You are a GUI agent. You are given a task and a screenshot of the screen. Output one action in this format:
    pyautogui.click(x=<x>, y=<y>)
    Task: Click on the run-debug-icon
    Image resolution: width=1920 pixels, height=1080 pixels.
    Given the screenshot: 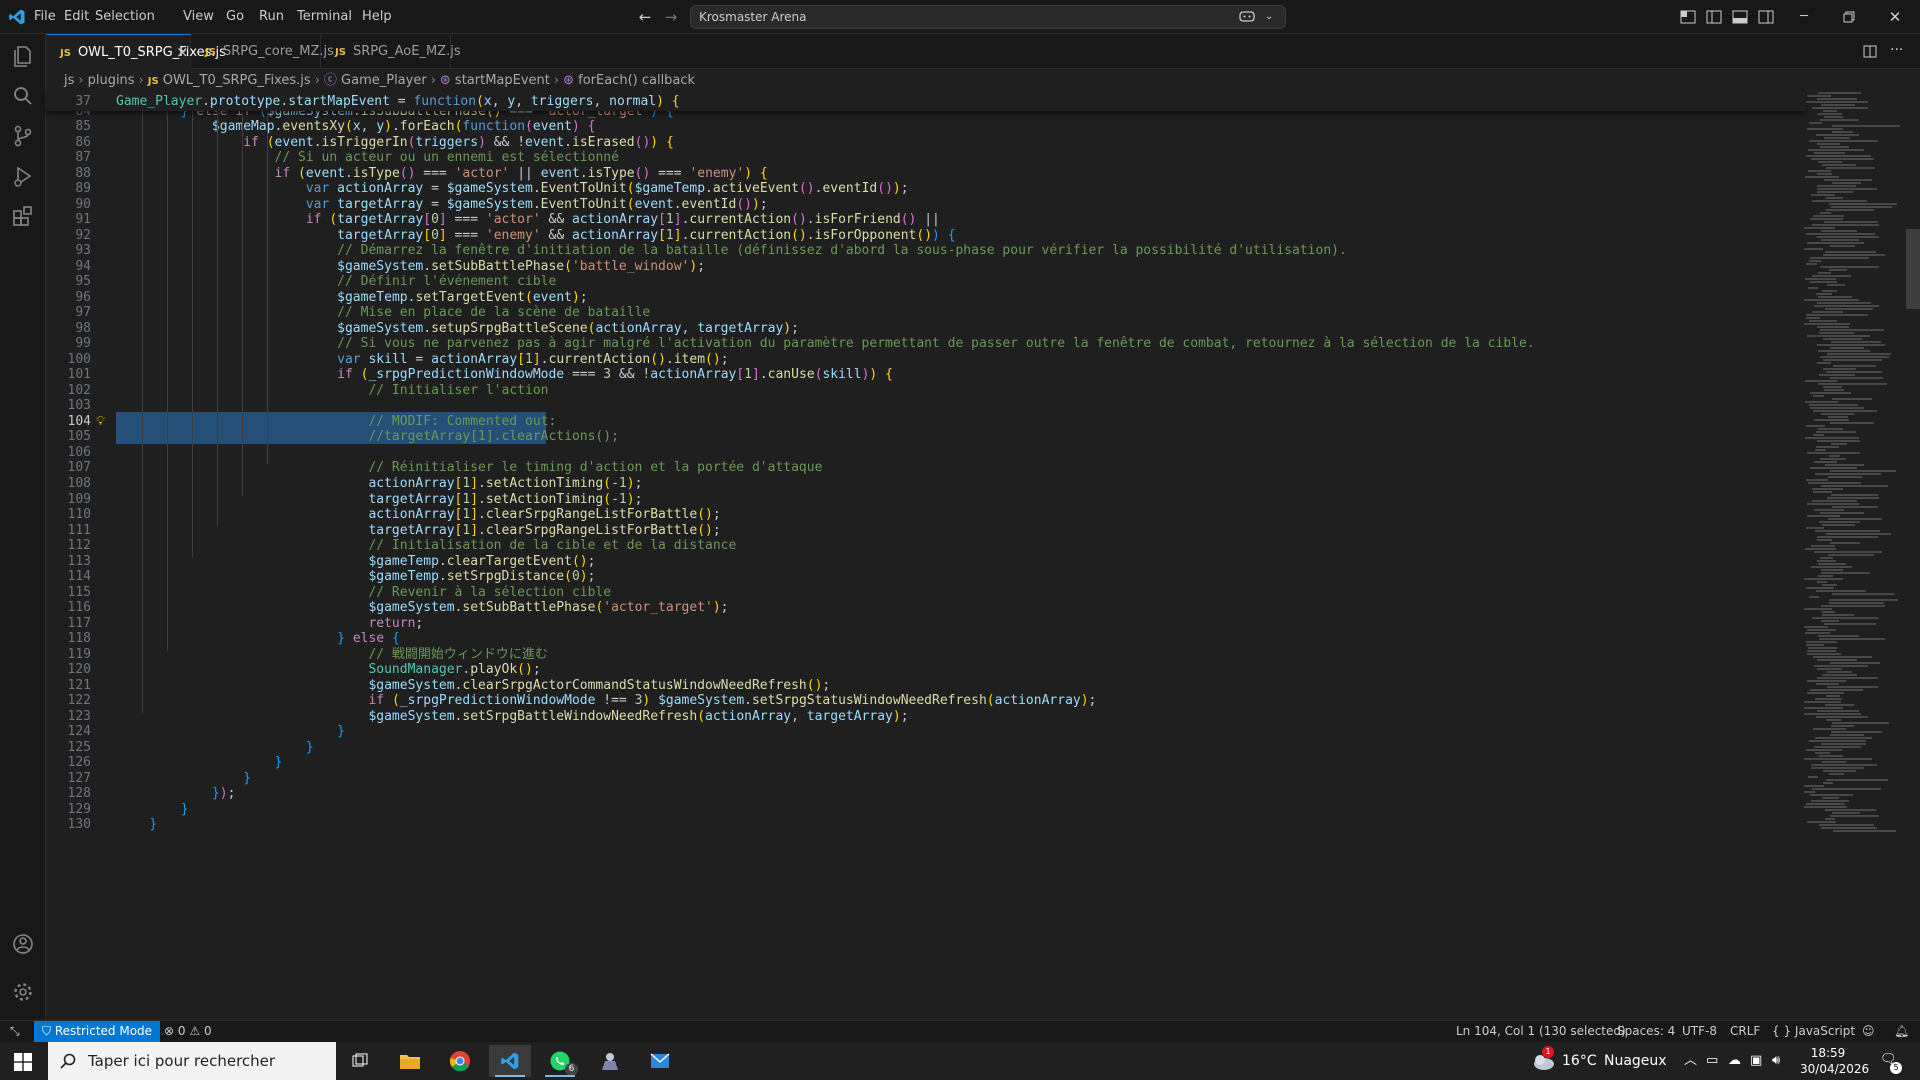 What is the action you would take?
    pyautogui.click(x=23, y=176)
    